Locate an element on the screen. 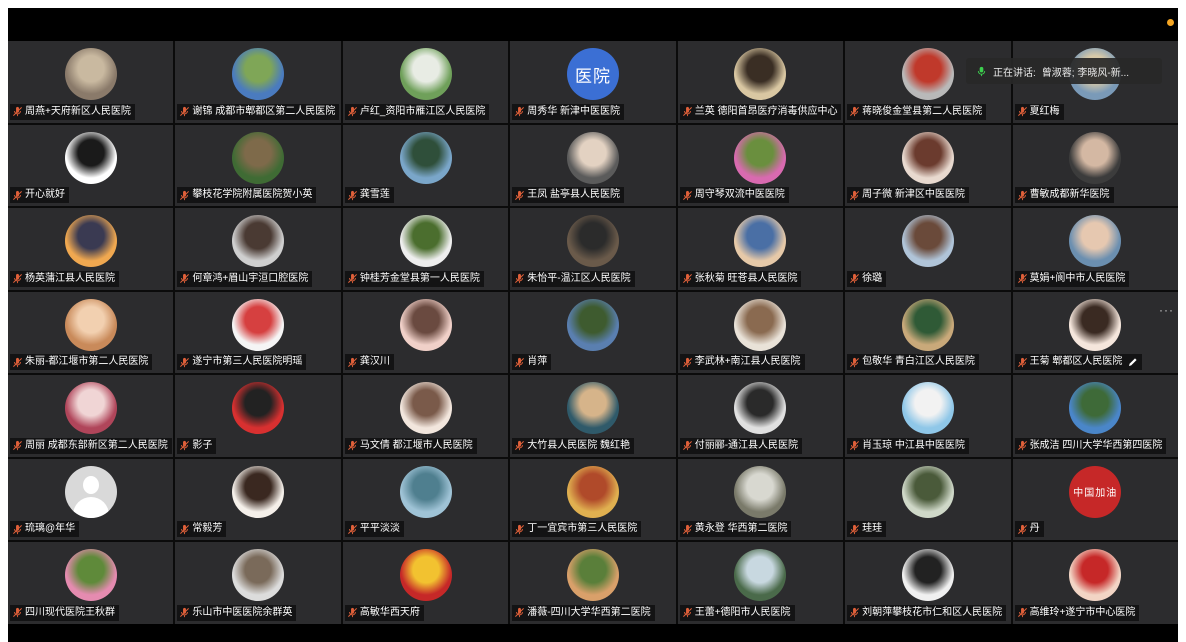  participant-name: 马文倩 都江堰市人民医院 is located at coordinates (416, 445).